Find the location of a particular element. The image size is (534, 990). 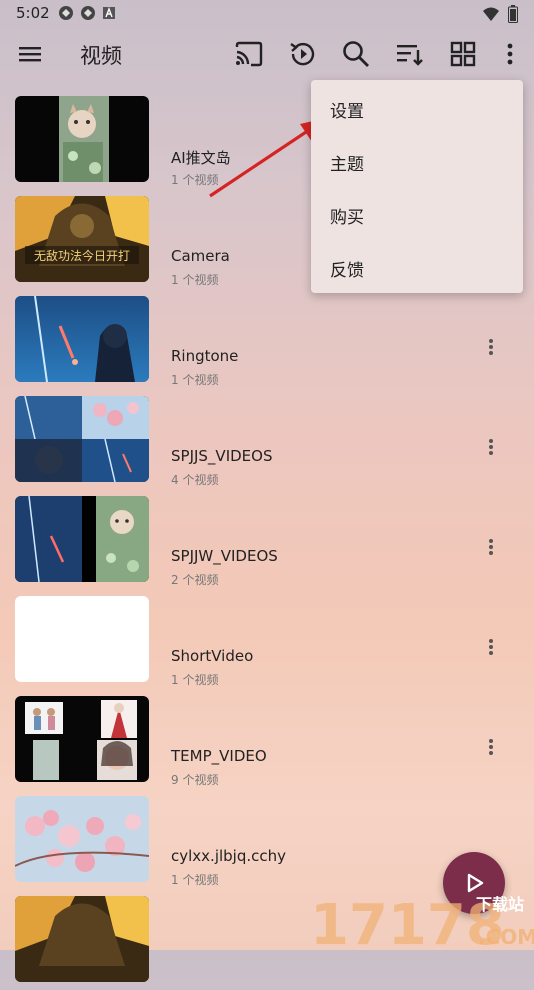

folder-name: Camera is located at coordinates (200, 256).